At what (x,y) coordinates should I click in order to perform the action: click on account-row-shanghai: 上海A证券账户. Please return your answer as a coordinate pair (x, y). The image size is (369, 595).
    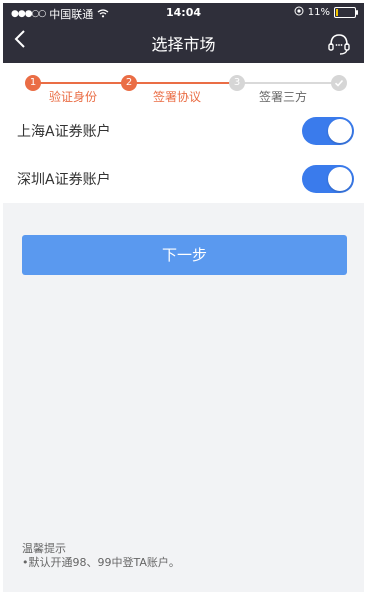
    Looking at the image, I should click on (183, 131).